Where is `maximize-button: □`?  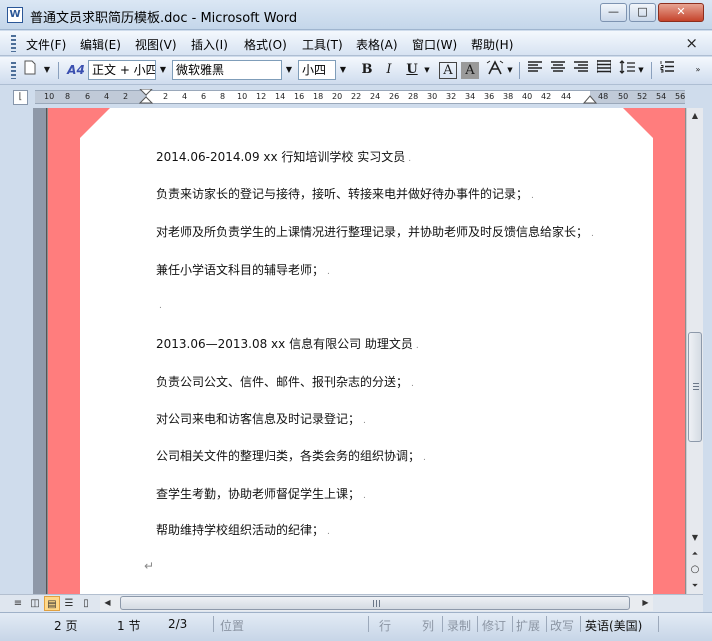
maximize-button: □ is located at coordinates (642, 12).